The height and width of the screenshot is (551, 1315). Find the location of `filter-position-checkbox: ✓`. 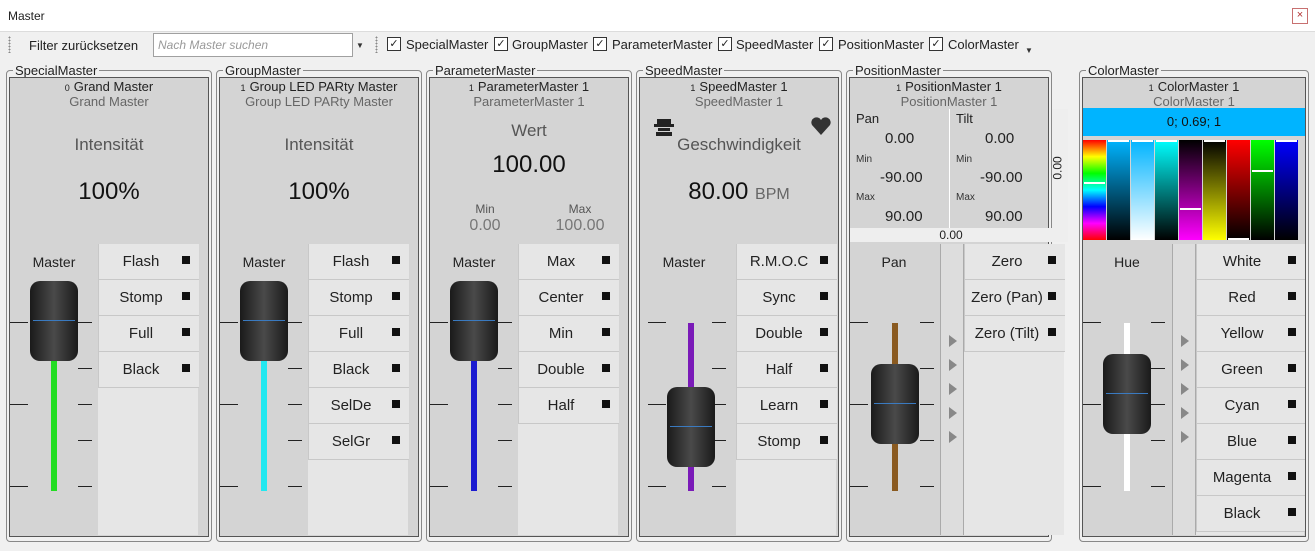

filter-position-checkbox: ✓ is located at coordinates (826, 44).